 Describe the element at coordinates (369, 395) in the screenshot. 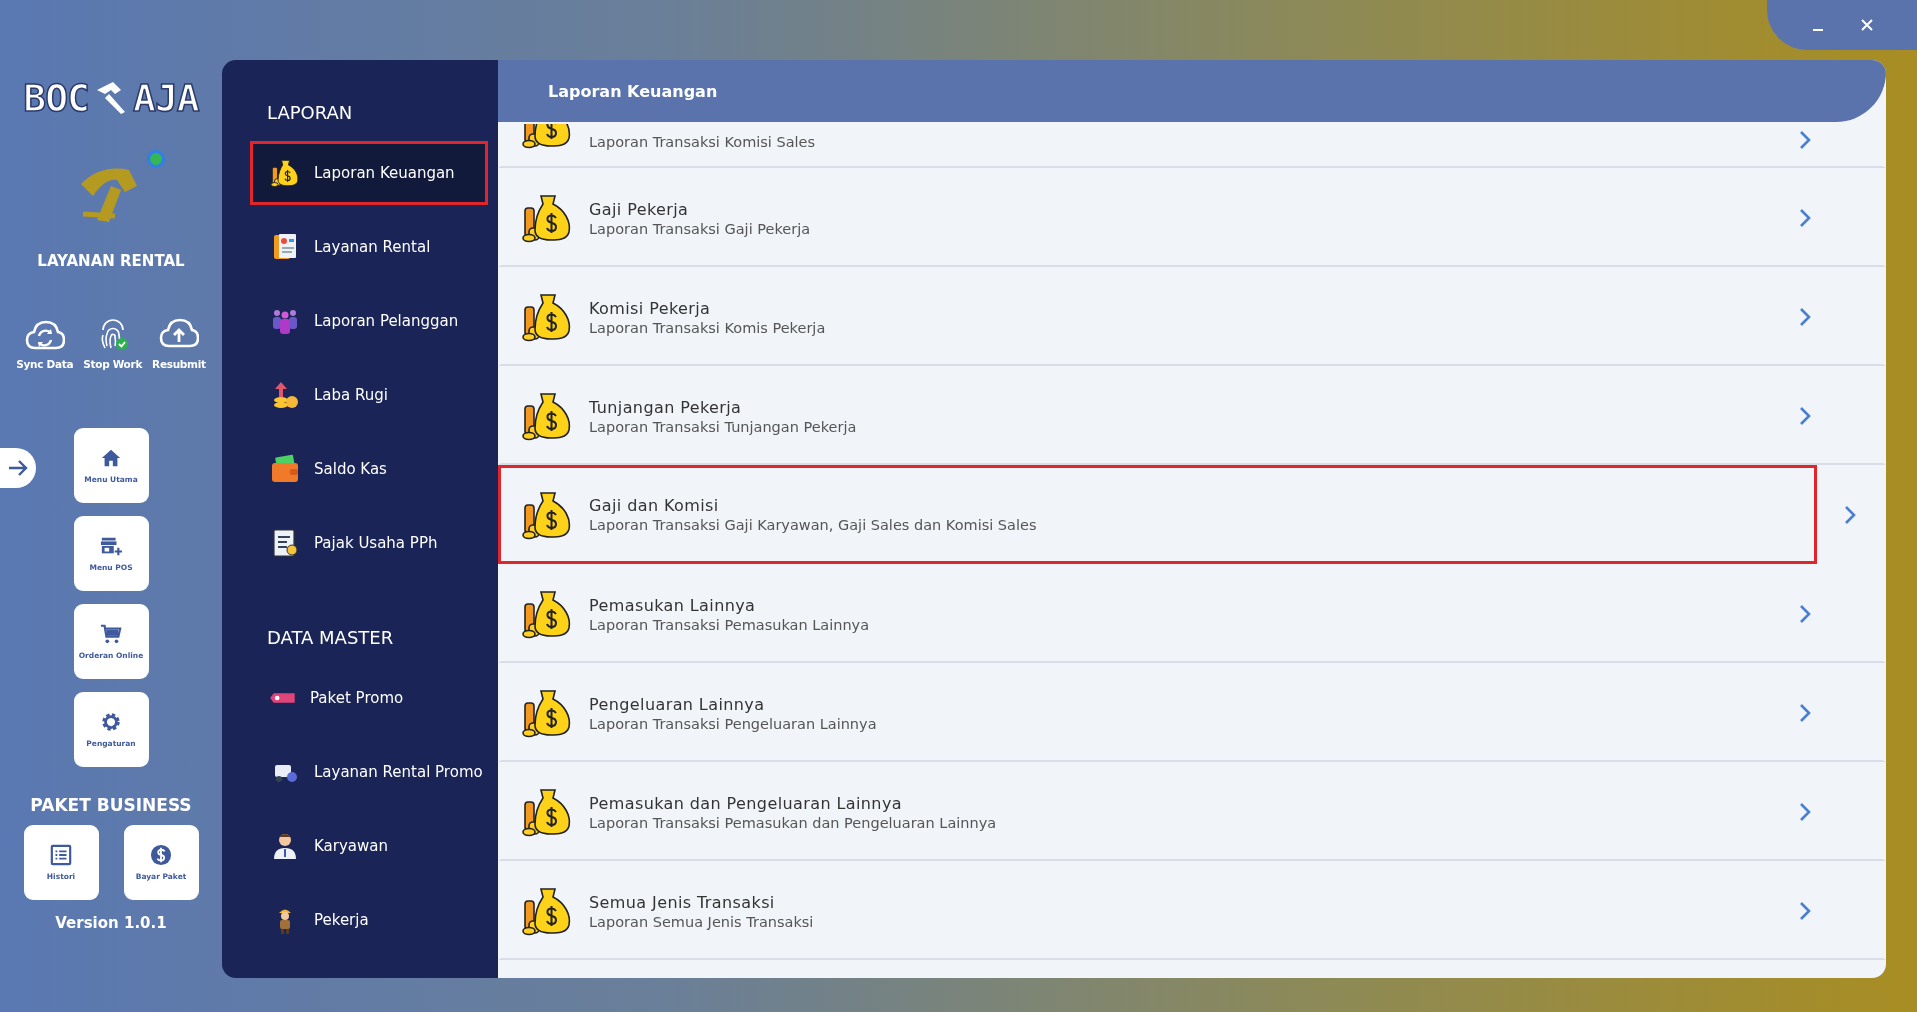

I see `sidebar-item: Laba Rugi` at that location.